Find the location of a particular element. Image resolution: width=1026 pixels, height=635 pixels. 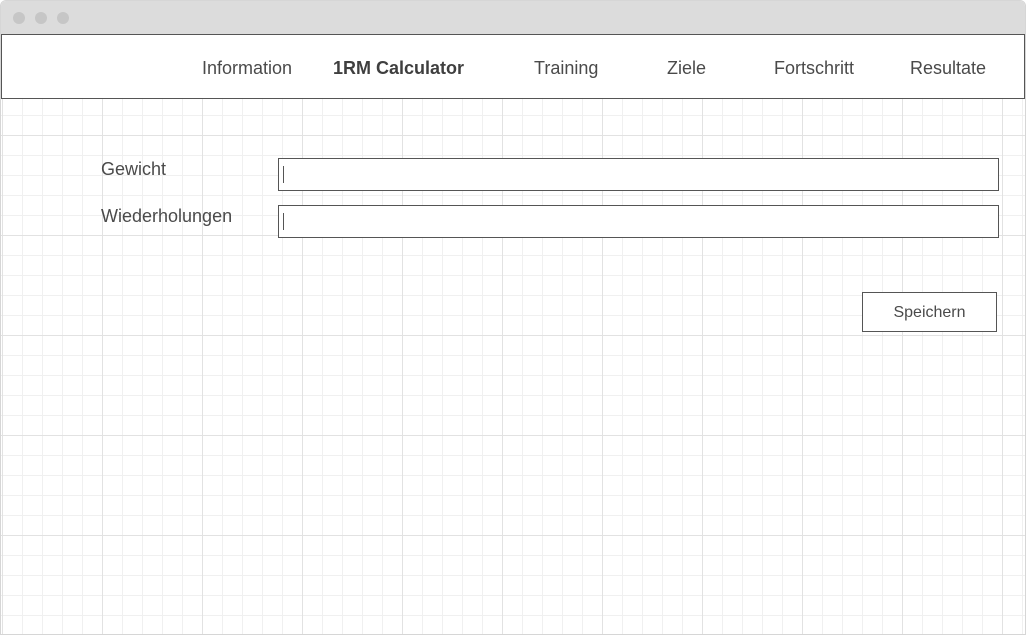

weight-text-cursor is located at coordinates (283, 174).